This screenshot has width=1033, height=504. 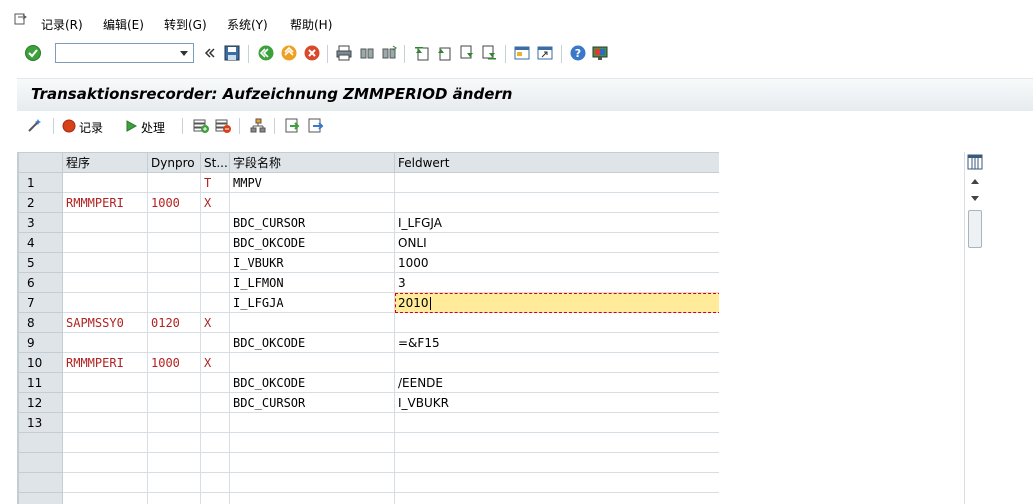 I want to click on save-icon, so click(x=232, y=53).